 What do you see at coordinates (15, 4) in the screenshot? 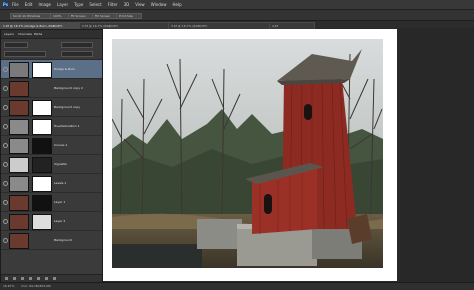
I see `menu-file: File` at bounding box center [15, 4].